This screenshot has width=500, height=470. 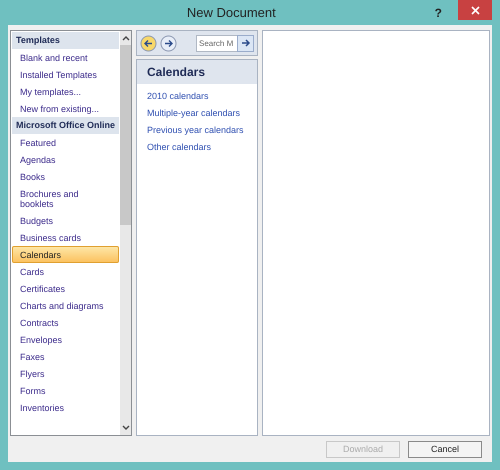 I want to click on sidebar-item: Agendas, so click(x=66, y=159).